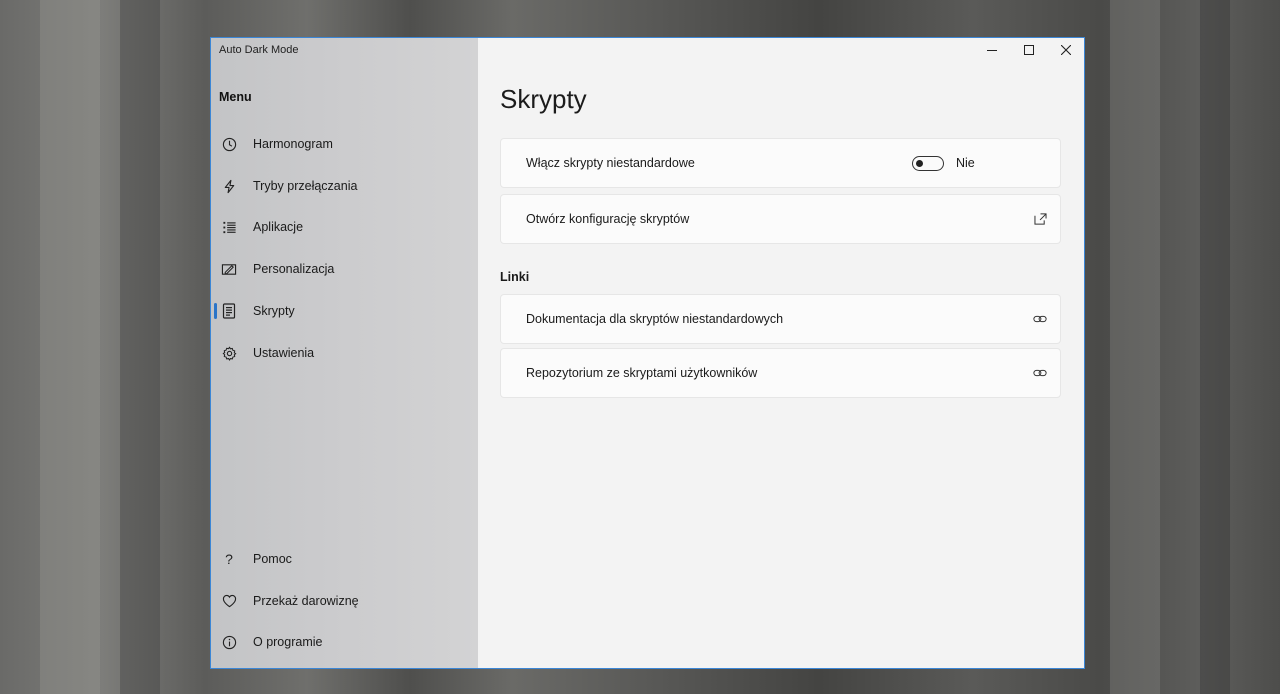 This screenshot has width=1280, height=694. I want to click on close-button, so click(1065, 50).